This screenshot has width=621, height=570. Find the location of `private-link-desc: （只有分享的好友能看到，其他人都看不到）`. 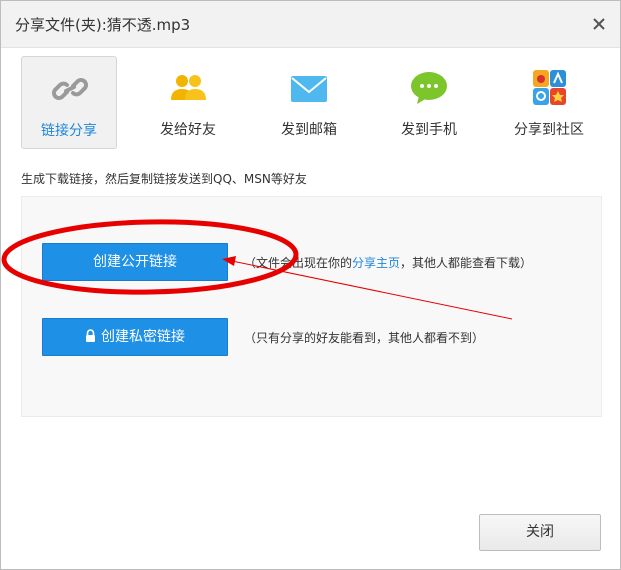

private-link-desc: （只有分享的好友能看到，其他人都看不到） is located at coordinates (364, 338).